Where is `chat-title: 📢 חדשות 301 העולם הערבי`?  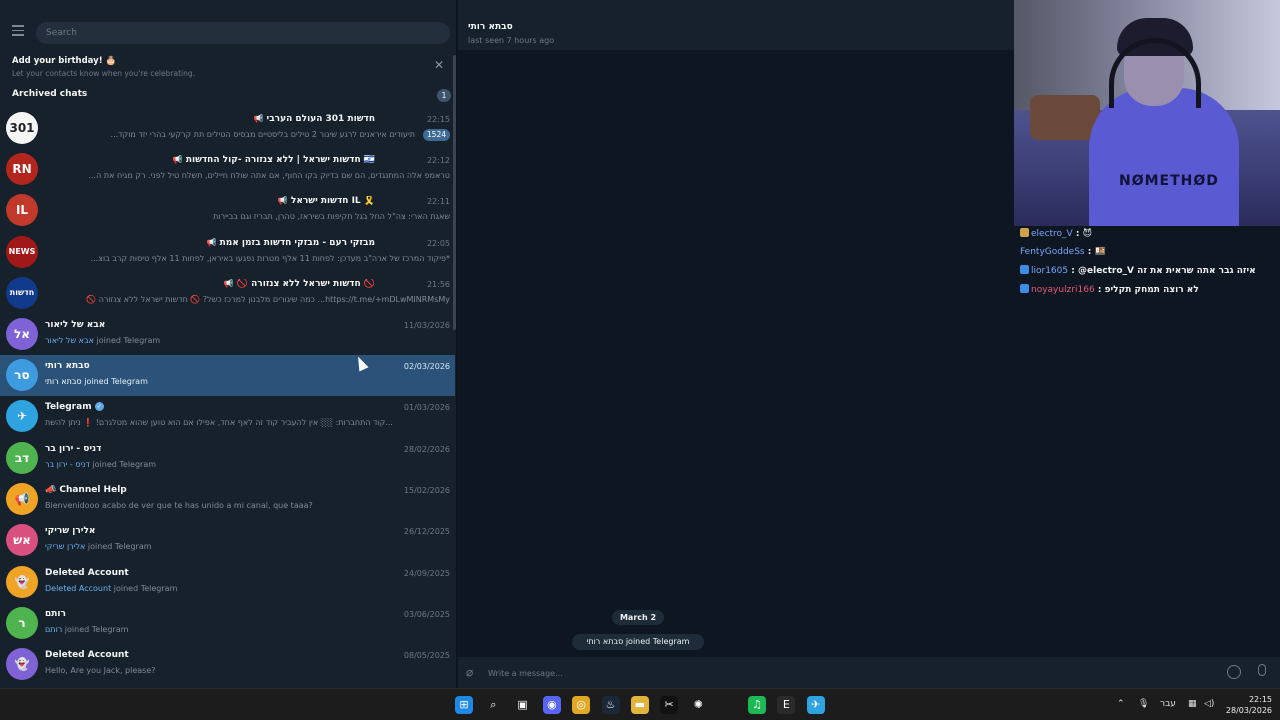 chat-title: 📢 חדשות 301 העולם הערבי is located at coordinates (187, 119).